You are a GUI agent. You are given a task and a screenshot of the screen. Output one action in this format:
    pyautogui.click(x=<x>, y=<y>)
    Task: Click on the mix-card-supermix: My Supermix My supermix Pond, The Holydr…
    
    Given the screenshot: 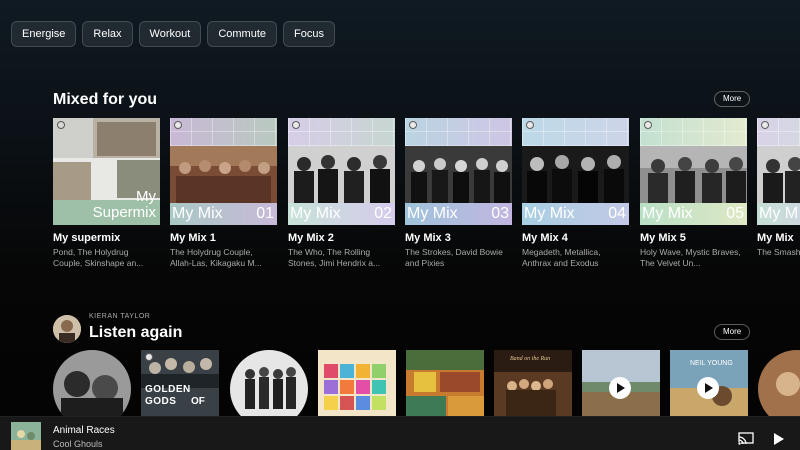 What is the action you would take?
    pyautogui.click(x=106, y=193)
    